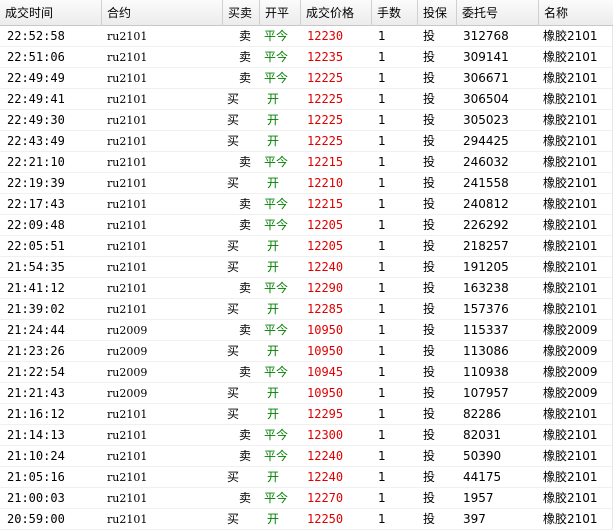 The height and width of the screenshot is (530, 613). I want to click on trade-time-cell: 20:59:00, so click(36, 519).